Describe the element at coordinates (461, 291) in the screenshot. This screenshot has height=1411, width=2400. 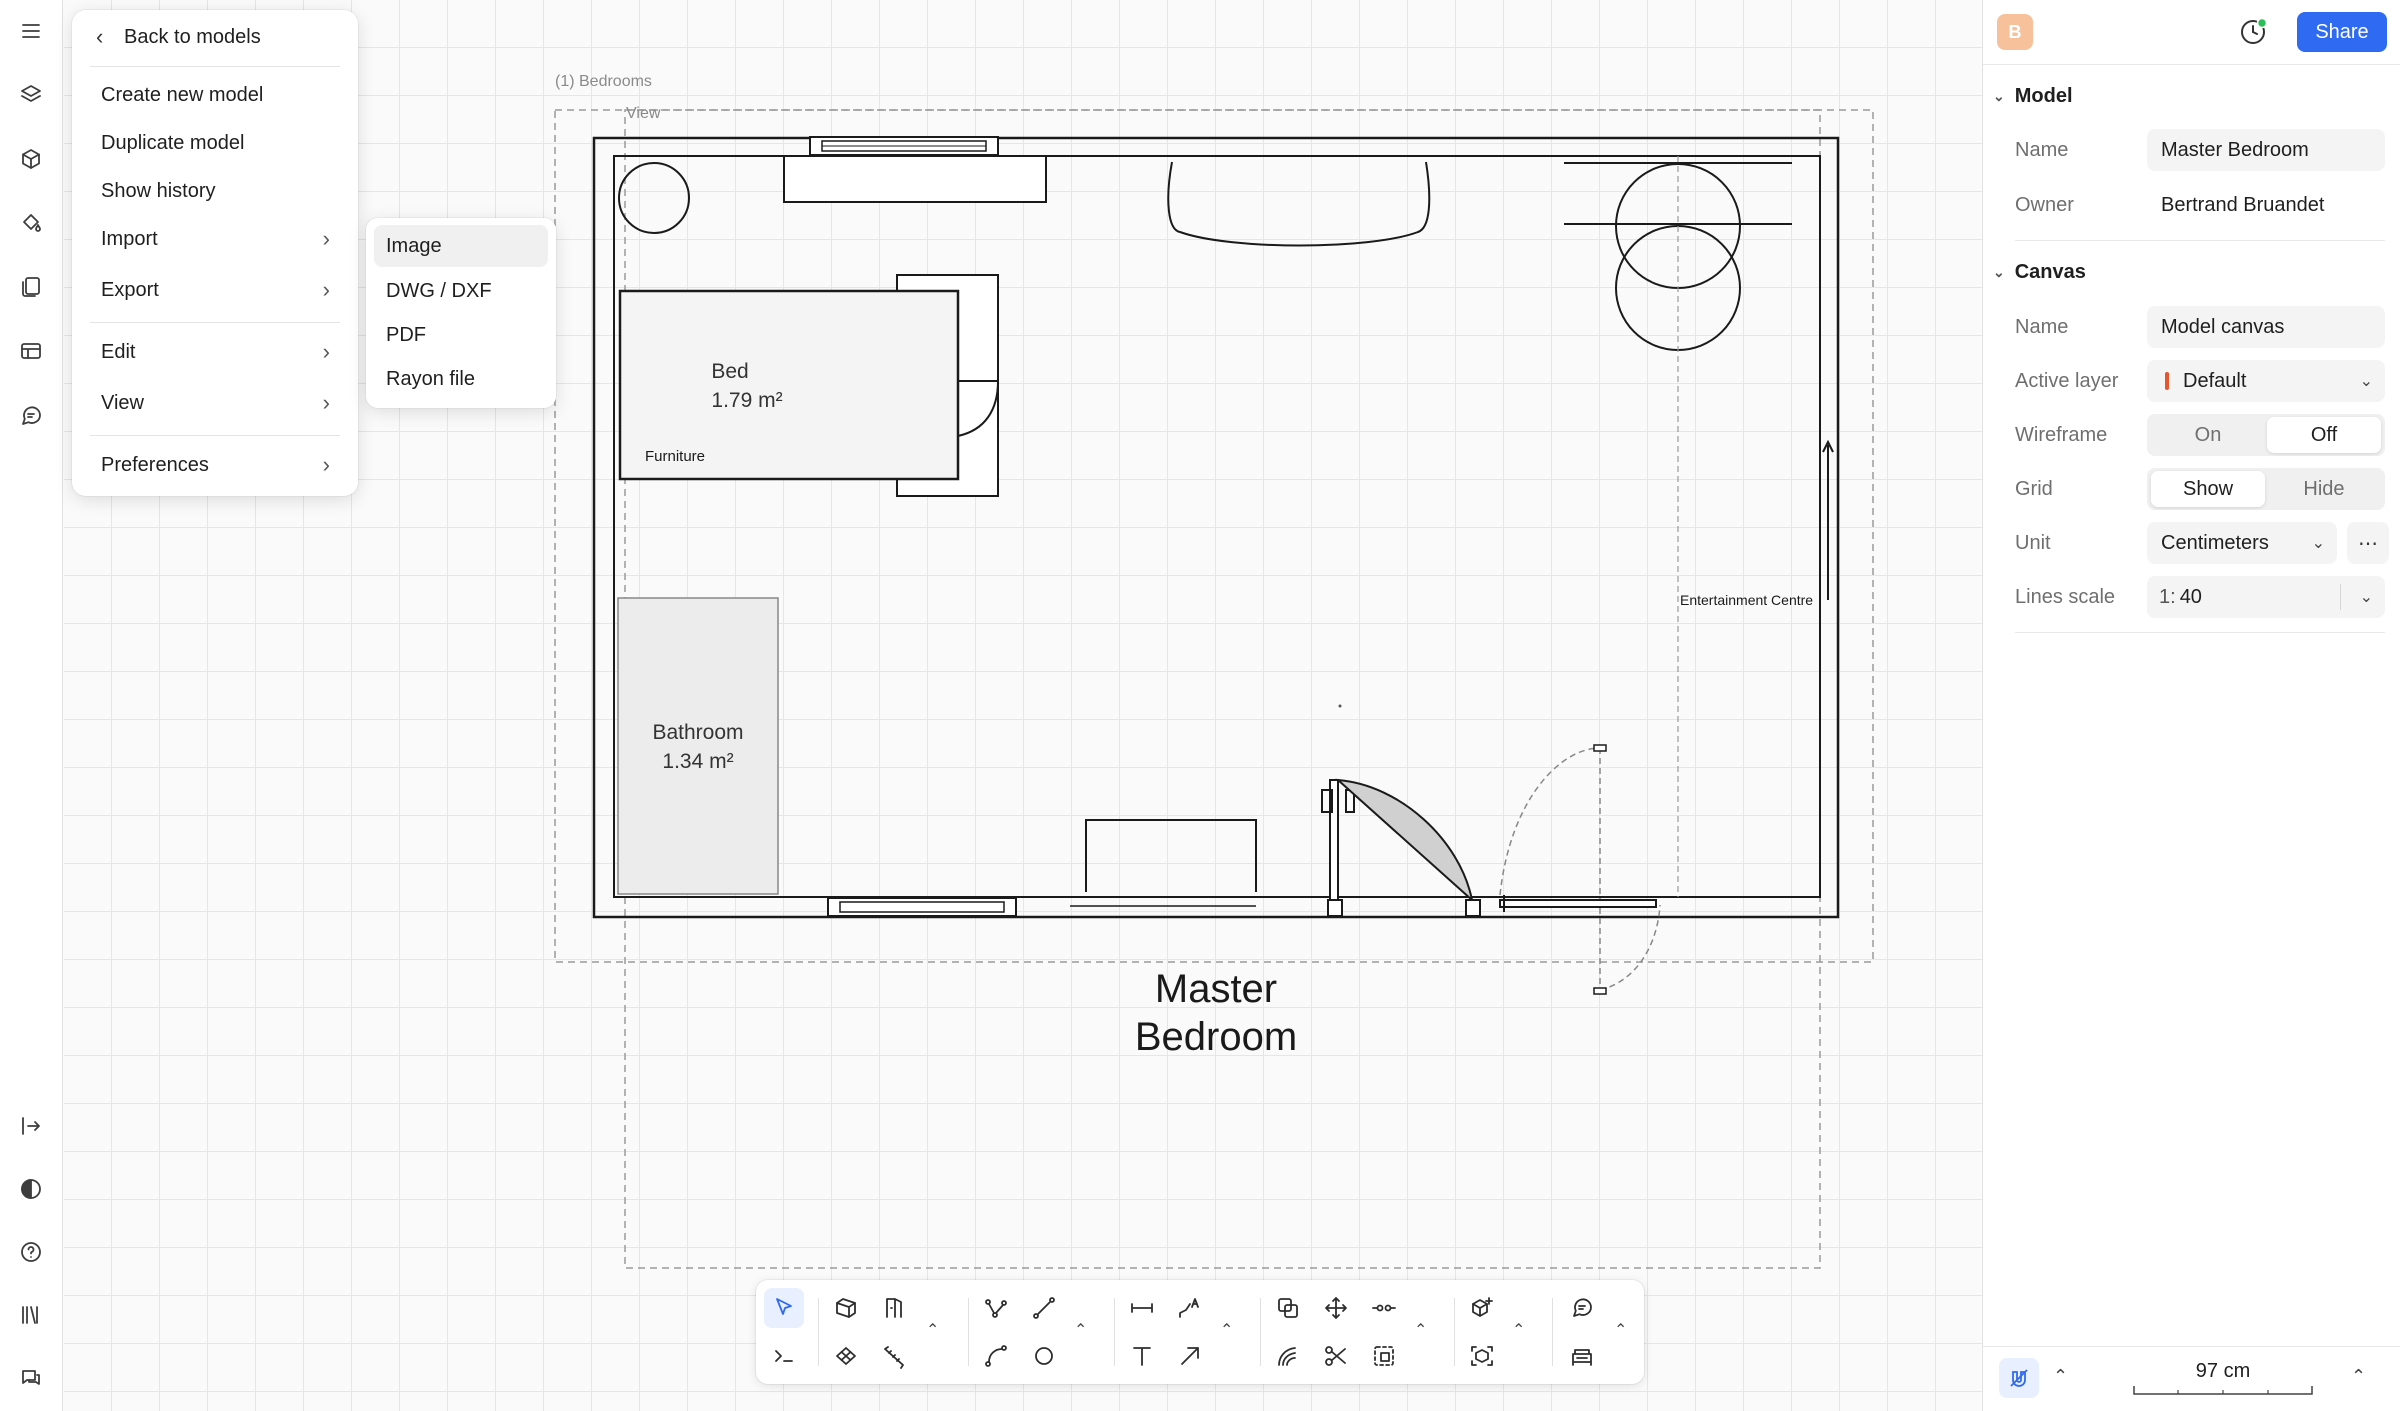
I see `submenu-item-dwg-dxf: DWG / DXF` at that location.